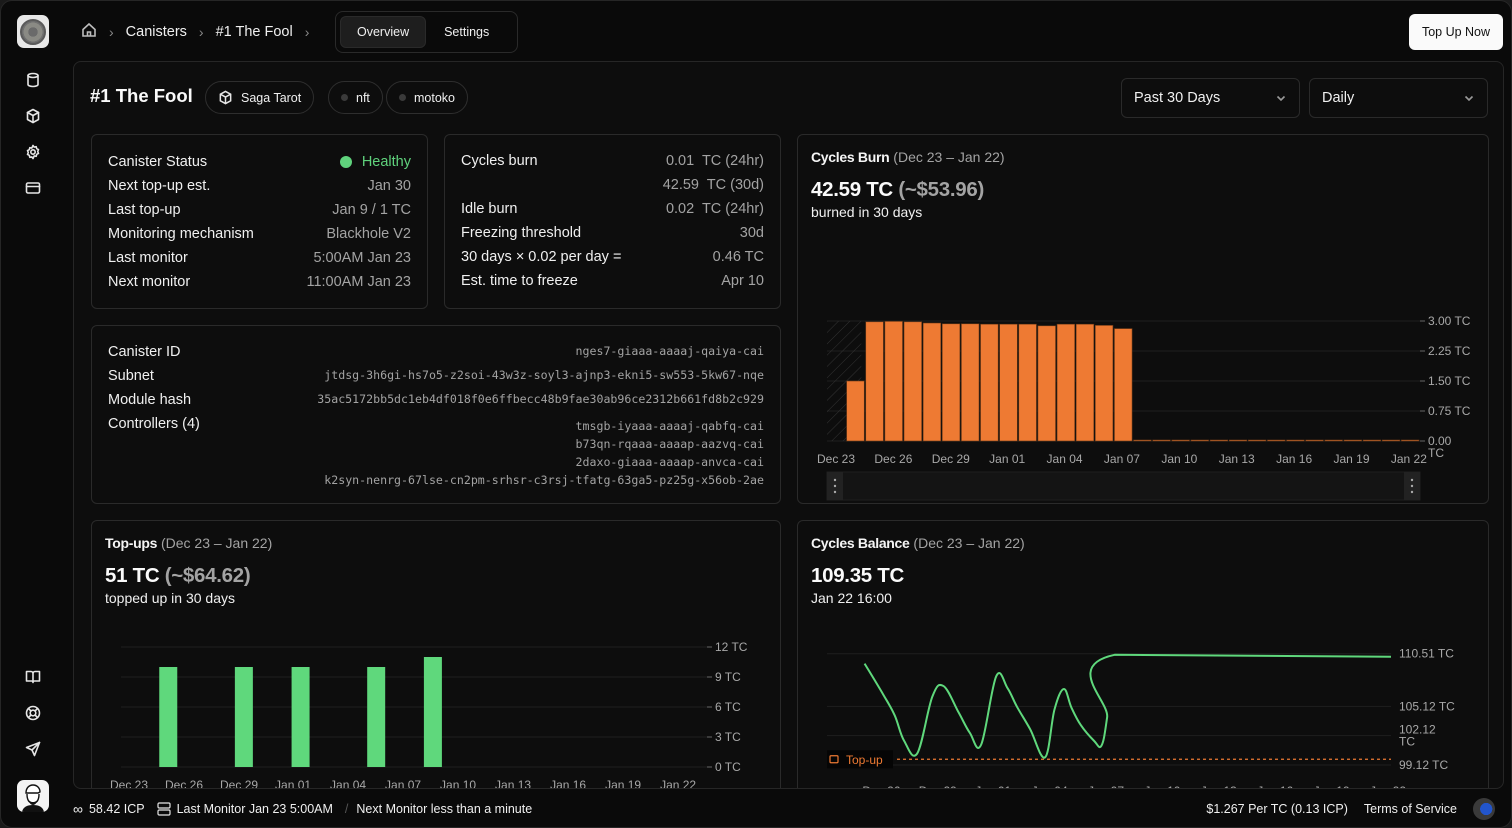  What do you see at coordinates (1484, 809) in the screenshot?
I see `network-logo-icon` at bounding box center [1484, 809].